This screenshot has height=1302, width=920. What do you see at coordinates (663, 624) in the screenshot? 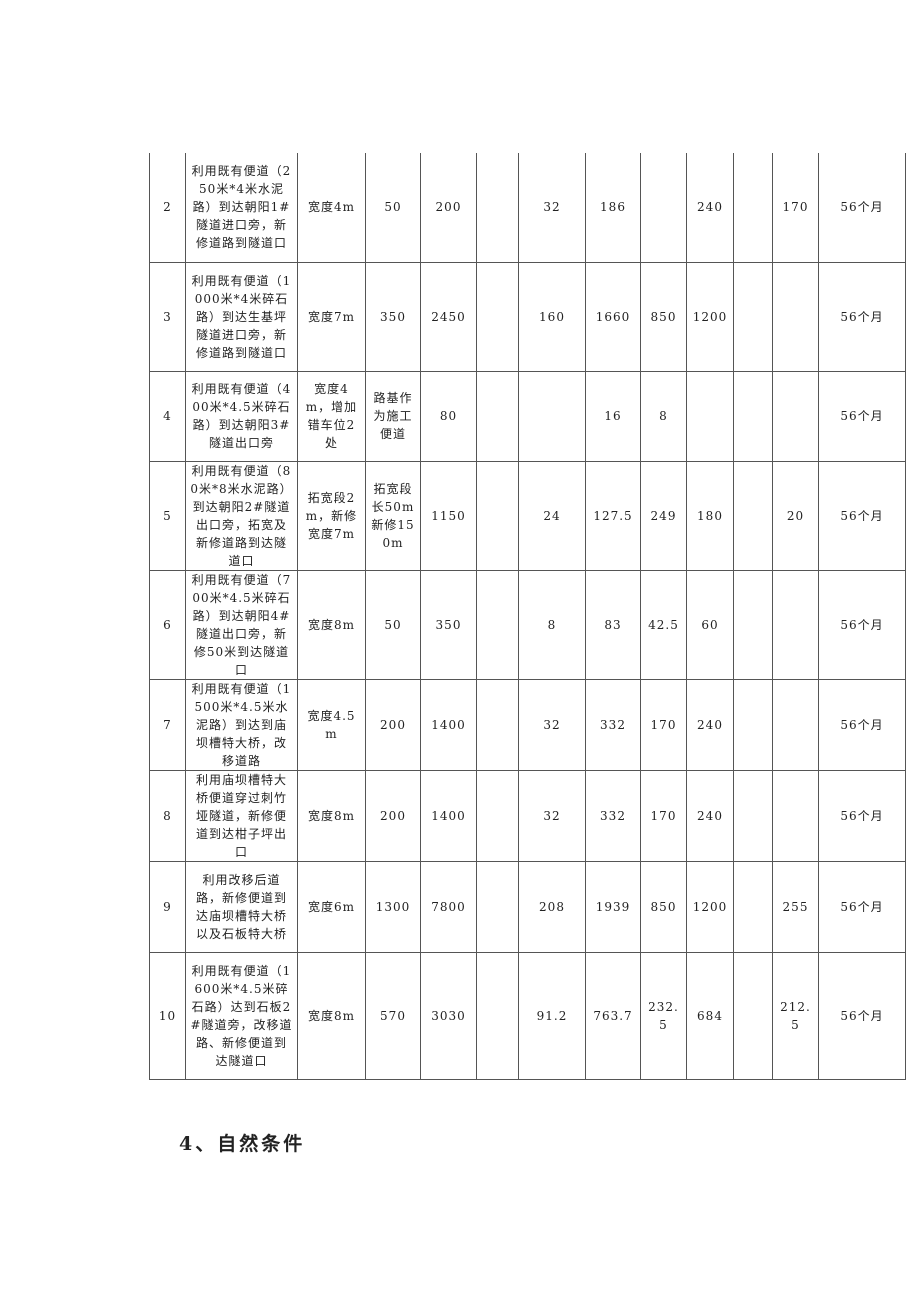
I see `cell-col-8: 42.5` at bounding box center [663, 624].